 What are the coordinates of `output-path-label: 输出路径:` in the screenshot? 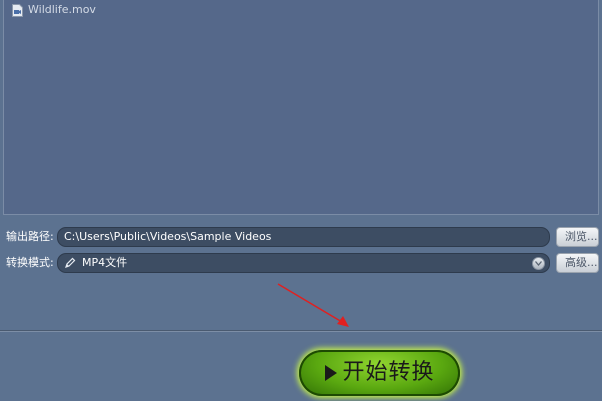 It's located at (30, 236).